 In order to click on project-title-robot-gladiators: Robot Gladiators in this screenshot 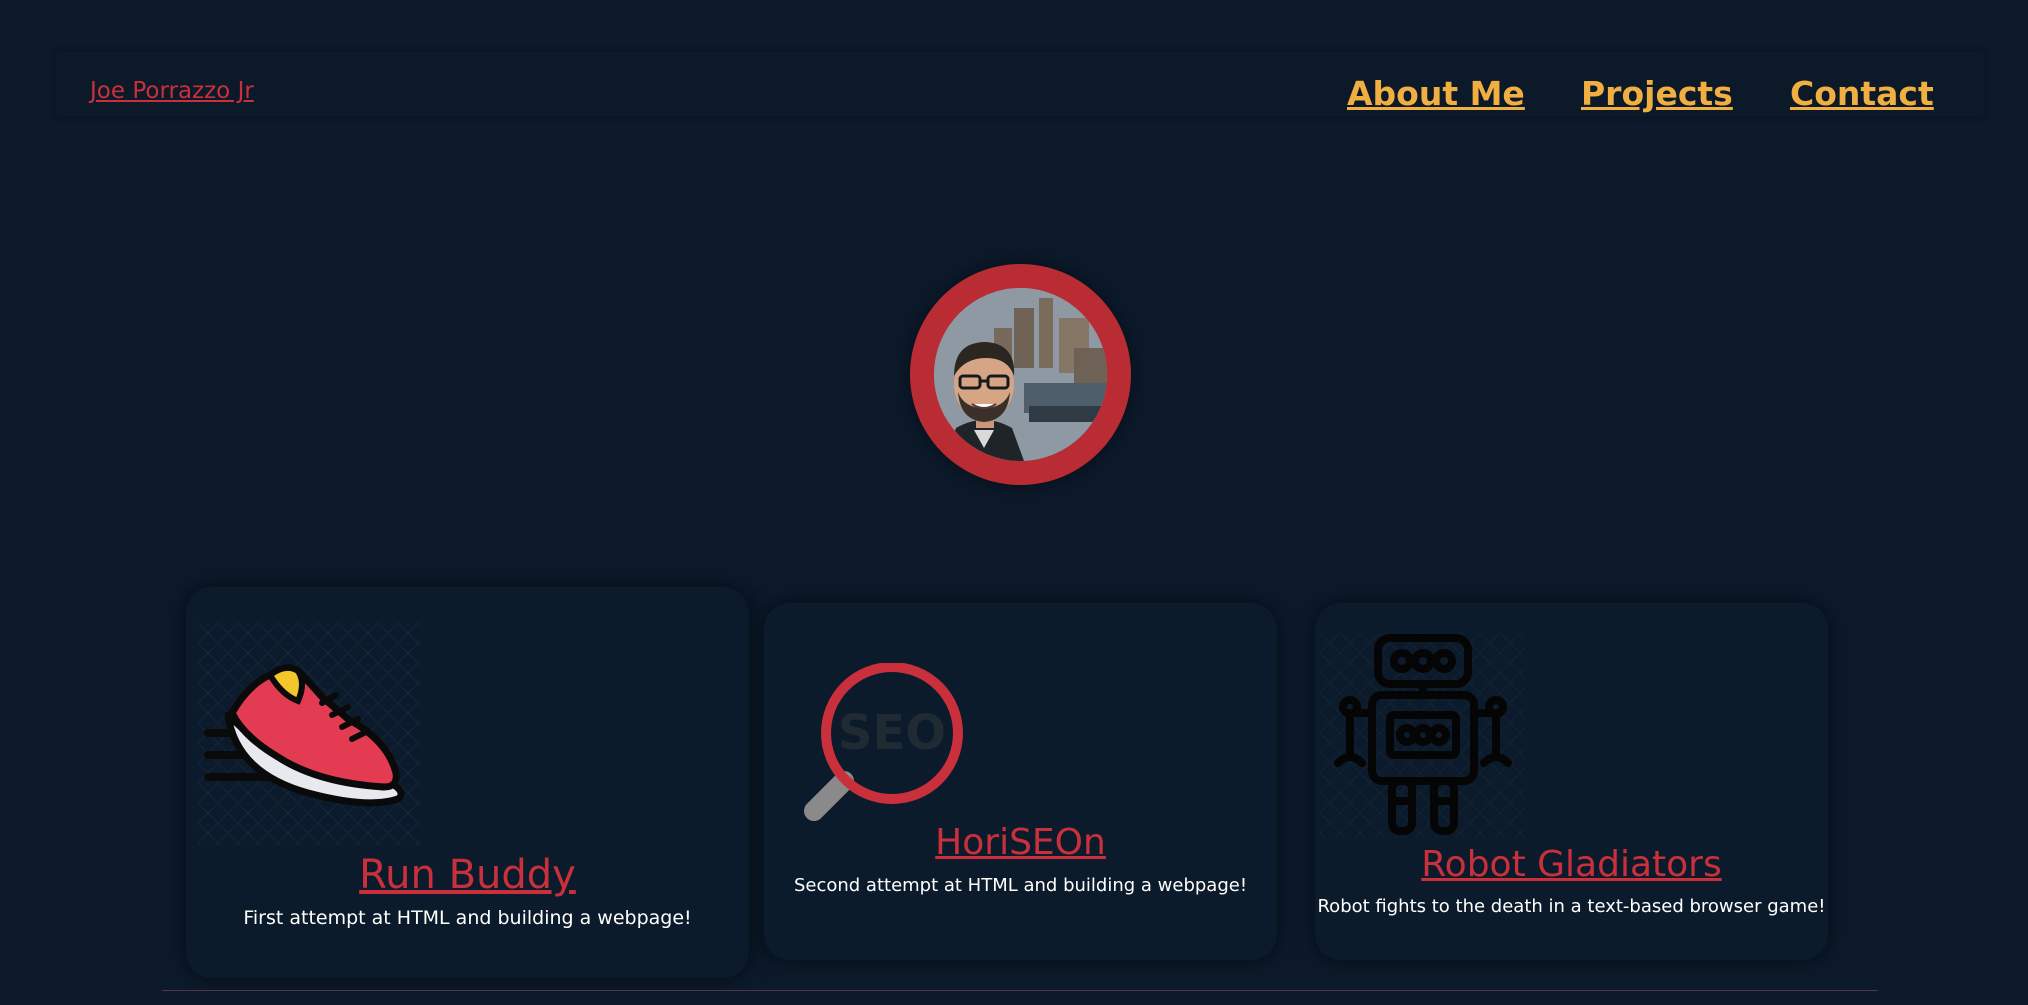, I will do `click(1571, 865)`.